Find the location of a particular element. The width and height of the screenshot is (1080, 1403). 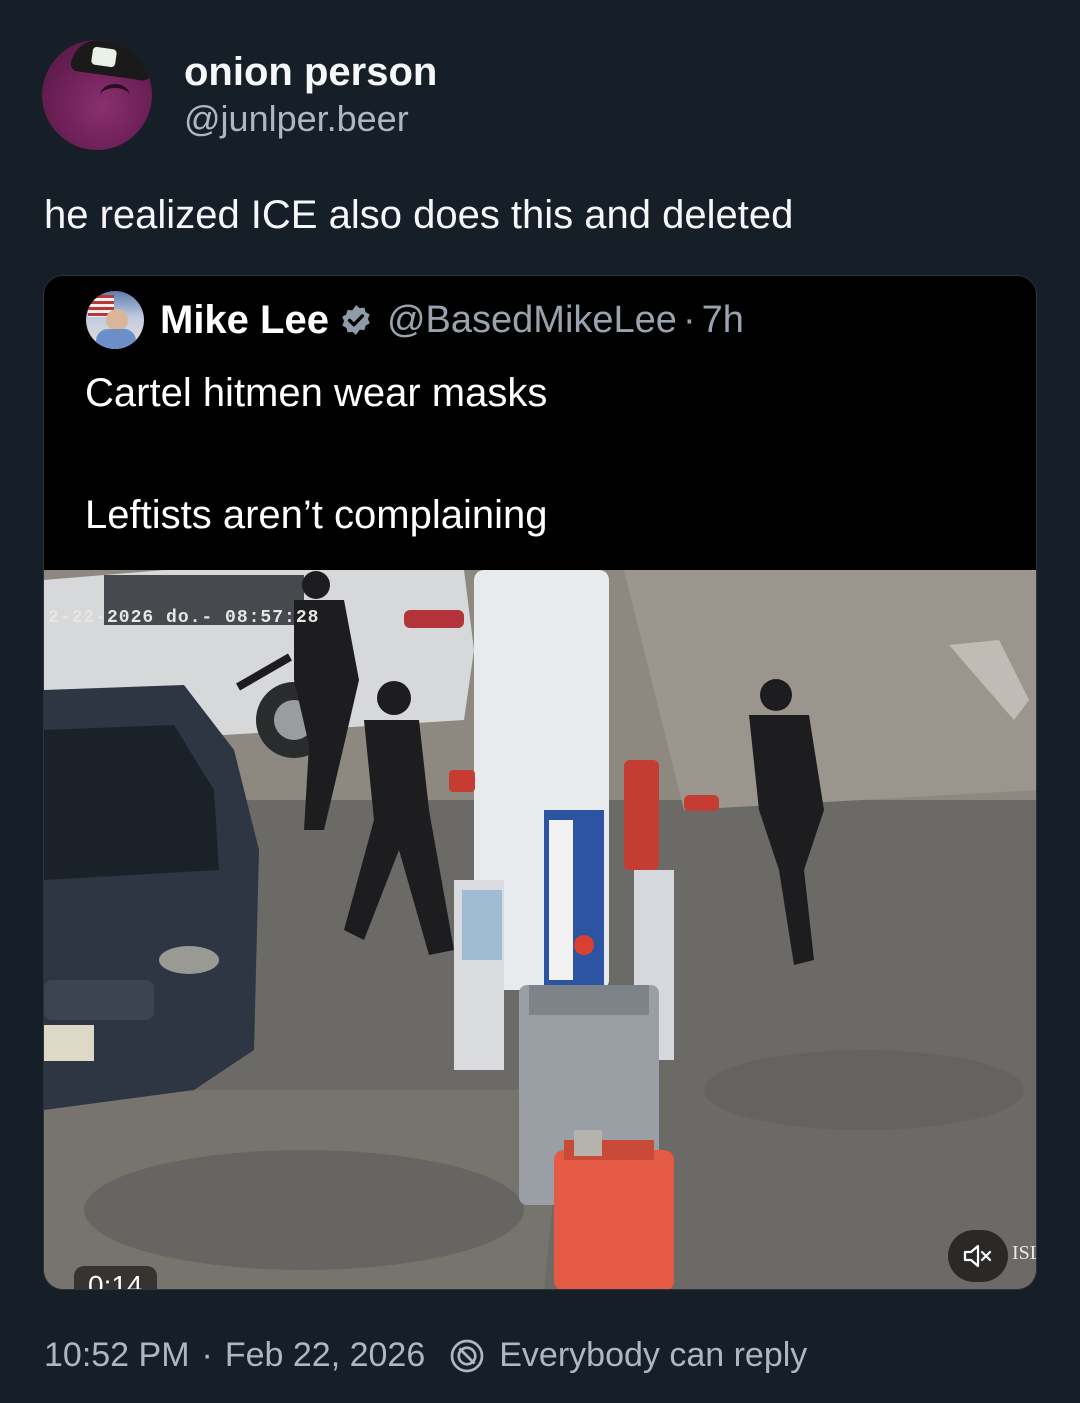

post-time: 10:52 PM is located at coordinates (117, 1355).